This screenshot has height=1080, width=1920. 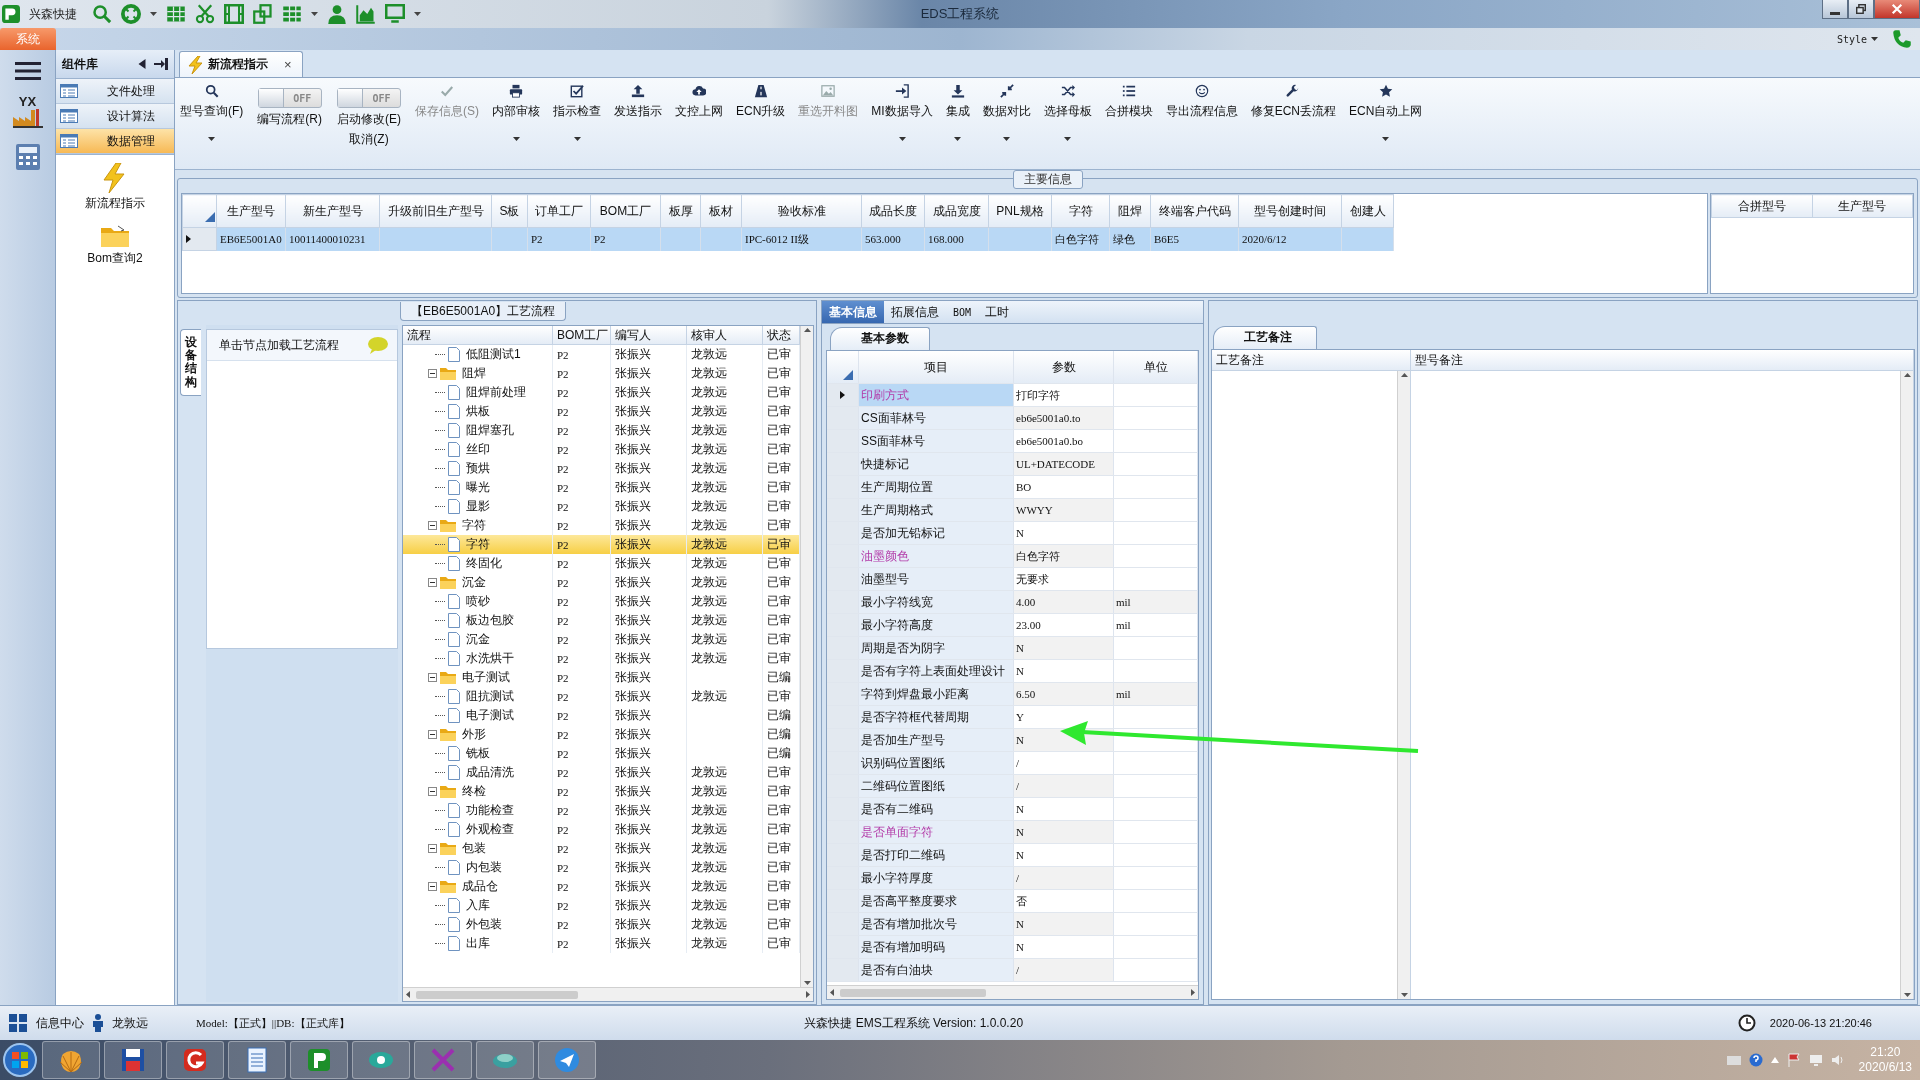 What do you see at coordinates (1194, 211) in the screenshot?
I see `column-header: 终端客户代码` at bounding box center [1194, 211].